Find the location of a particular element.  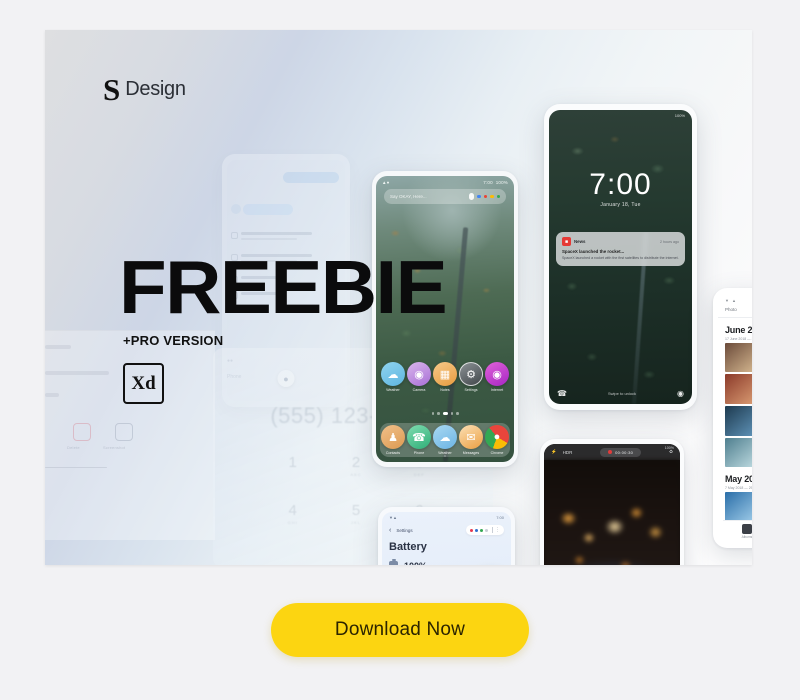

keypad-digit: 2 is located at coordinates (356, 462).